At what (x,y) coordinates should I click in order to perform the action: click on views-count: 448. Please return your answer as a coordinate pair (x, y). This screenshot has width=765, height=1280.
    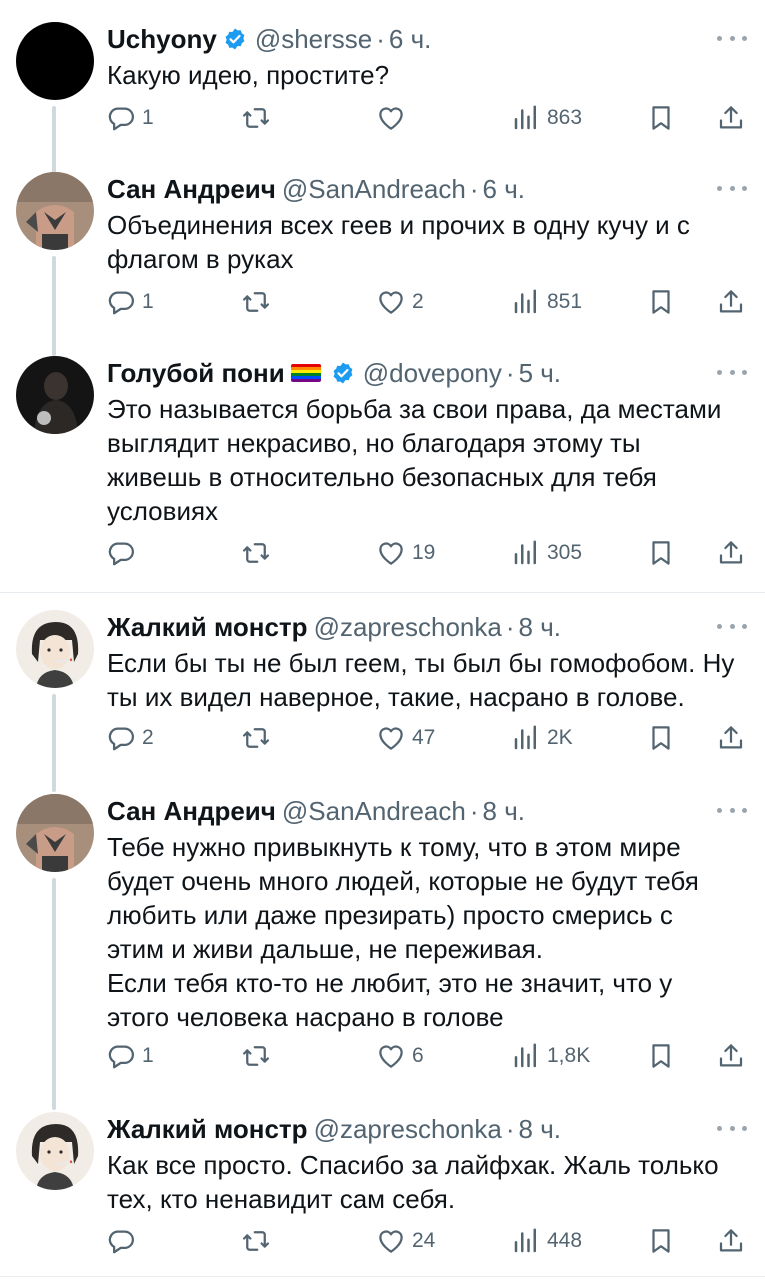
    Looking at the image, I should click on (565, 1240).